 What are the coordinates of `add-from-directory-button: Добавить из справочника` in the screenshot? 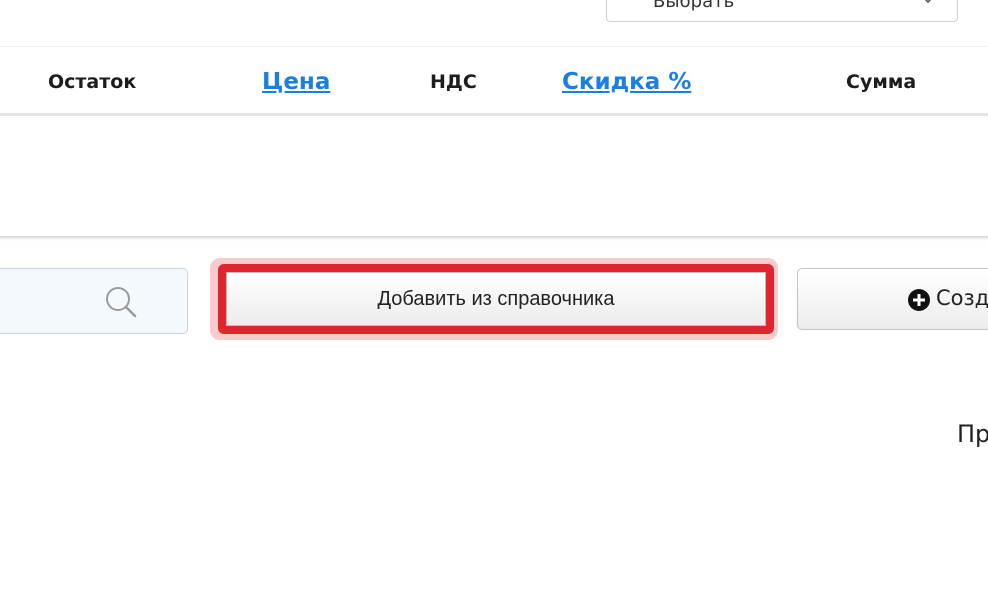 It's located at (496, 299).